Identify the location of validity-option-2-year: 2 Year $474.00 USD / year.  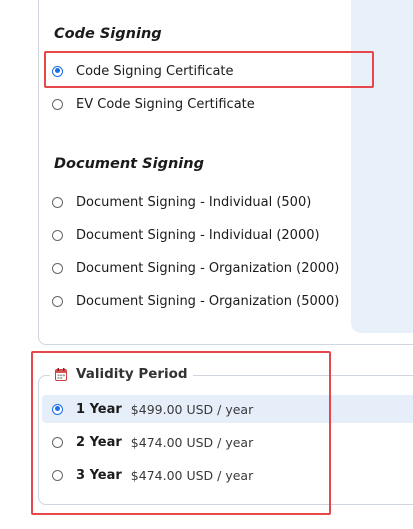
(152, 442).